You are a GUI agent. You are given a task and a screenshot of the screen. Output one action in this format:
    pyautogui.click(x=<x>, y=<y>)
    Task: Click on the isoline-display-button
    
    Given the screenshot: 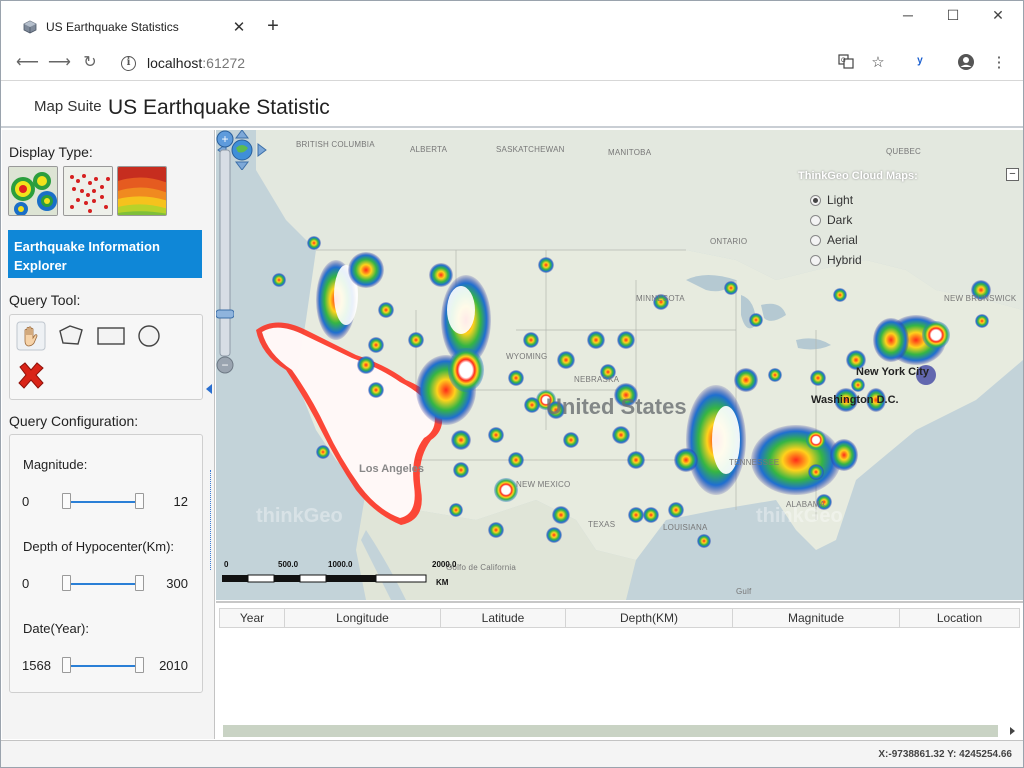 What is the action you would take?
    pyautogui.click(x=142, y=191)
    